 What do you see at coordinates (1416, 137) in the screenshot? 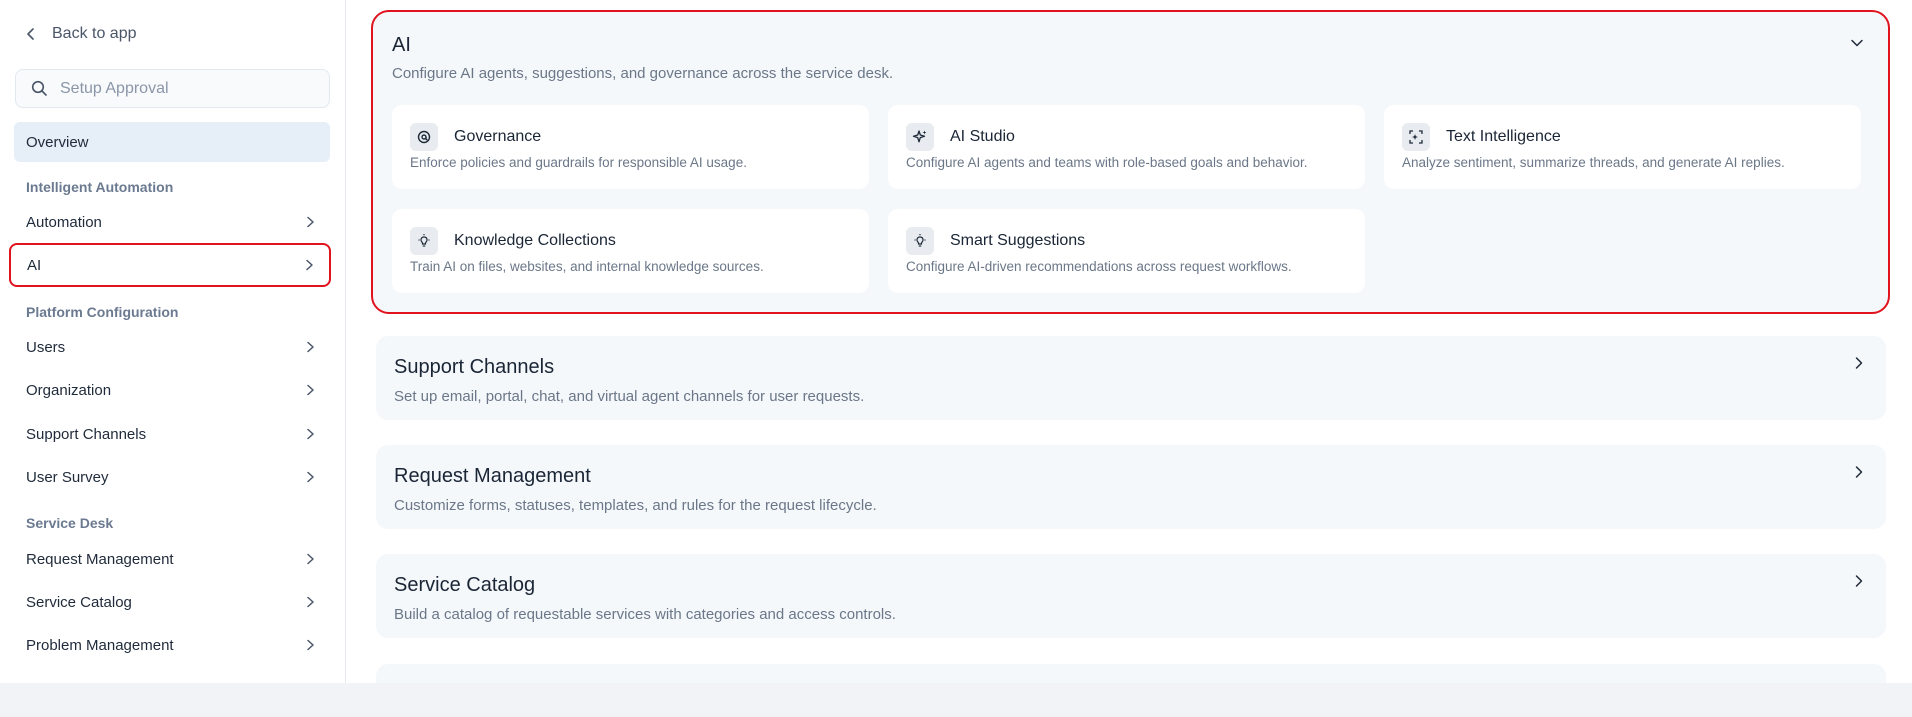
I see `text-scan-icon` at bounding box center [1416, 137].